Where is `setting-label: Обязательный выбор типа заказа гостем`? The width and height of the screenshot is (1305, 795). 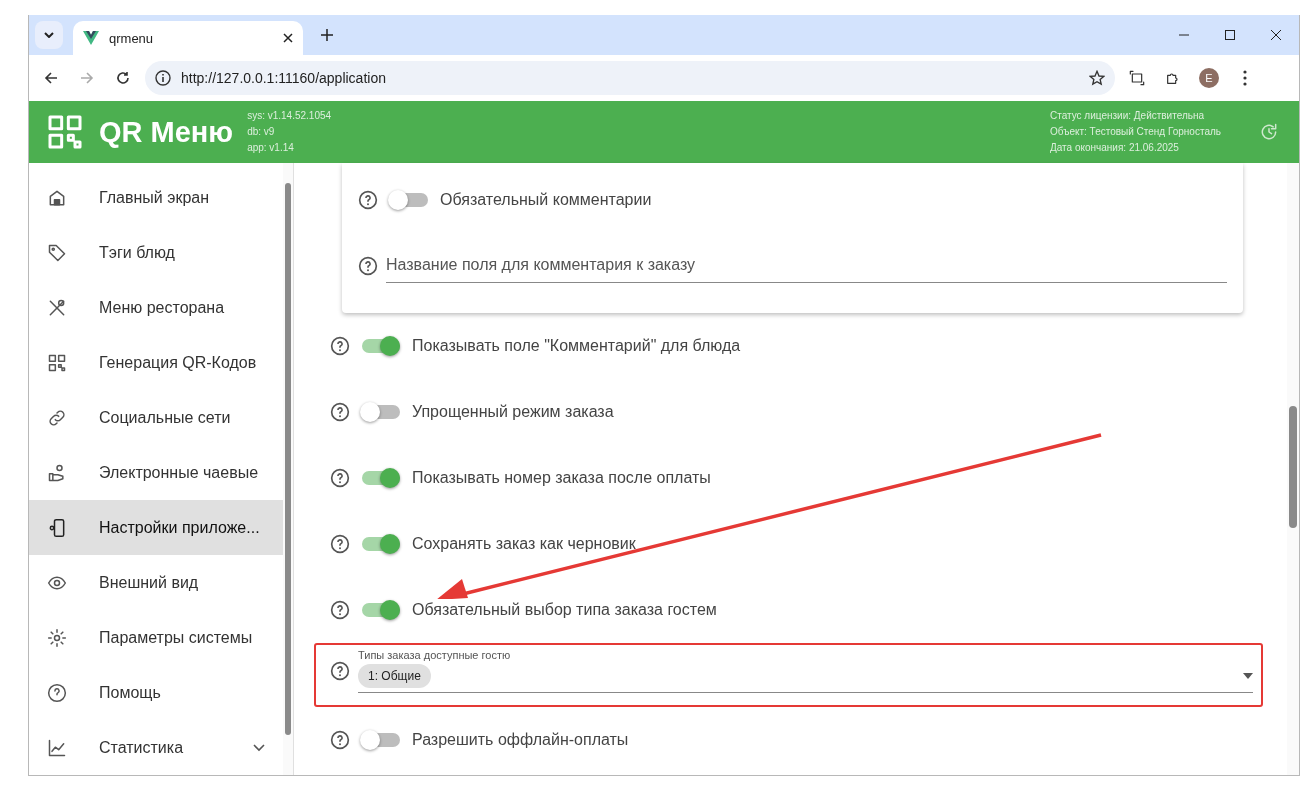 setting-label: Обязательный выбор типа заказа гостем is located at coordinates (564, 610).